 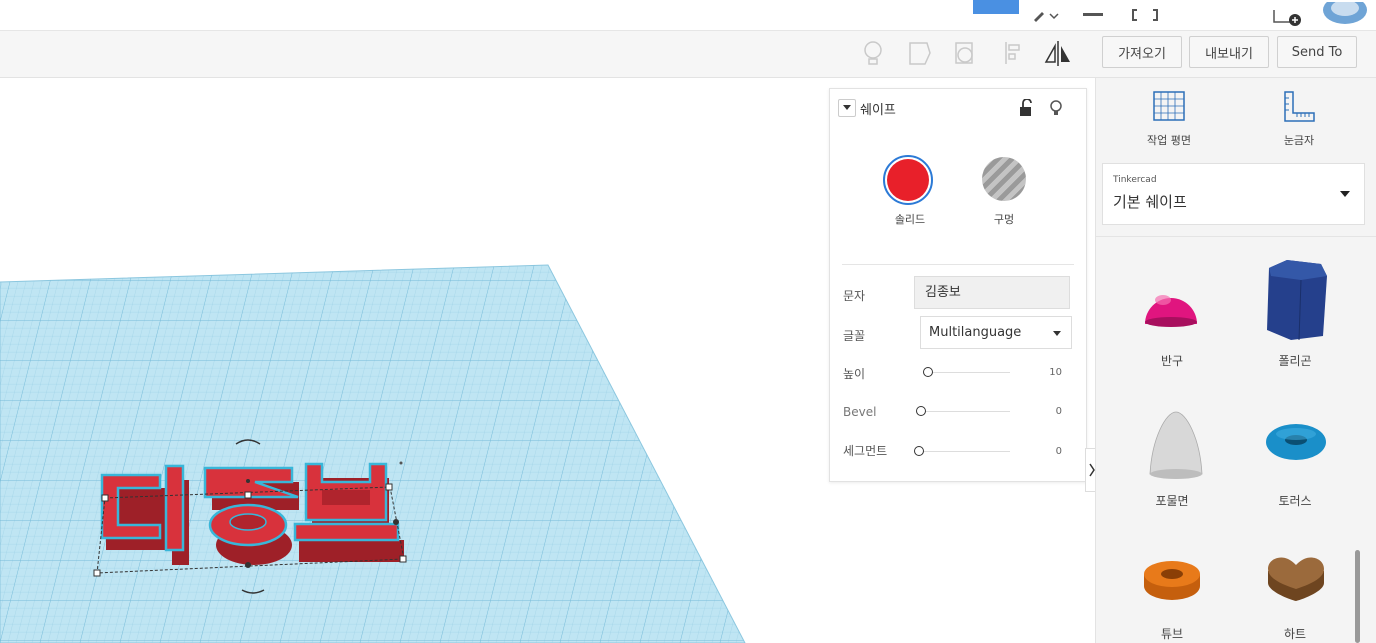 I want to click on solid-label: 솔리드, so click(x=910, y=219).